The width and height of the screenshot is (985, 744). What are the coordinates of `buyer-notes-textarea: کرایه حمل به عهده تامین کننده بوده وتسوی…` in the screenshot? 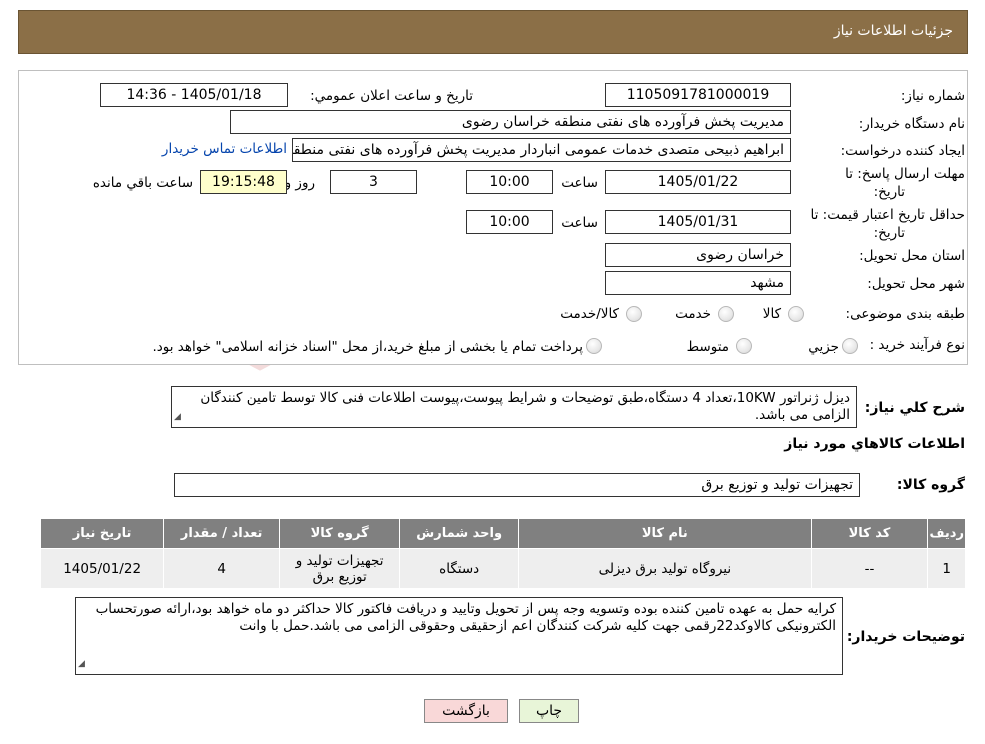 It's located at (459, 636).